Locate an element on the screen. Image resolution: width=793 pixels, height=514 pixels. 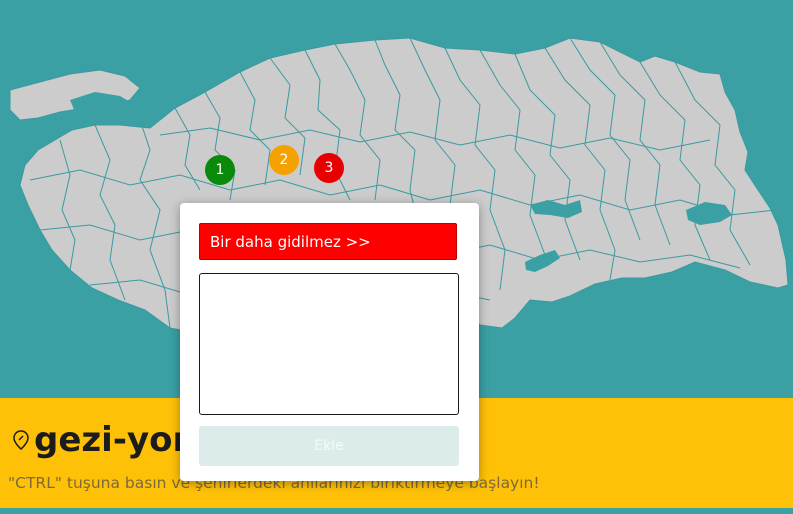
bottom-strip is located at coordinates (396, 511).